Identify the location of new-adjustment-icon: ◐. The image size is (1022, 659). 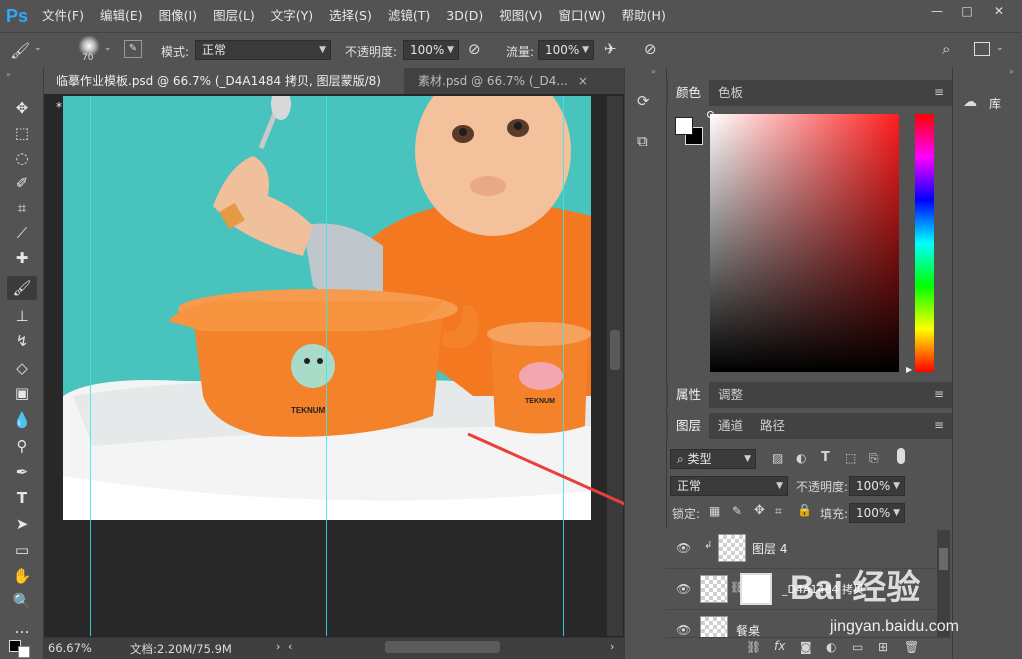
(831, 647).